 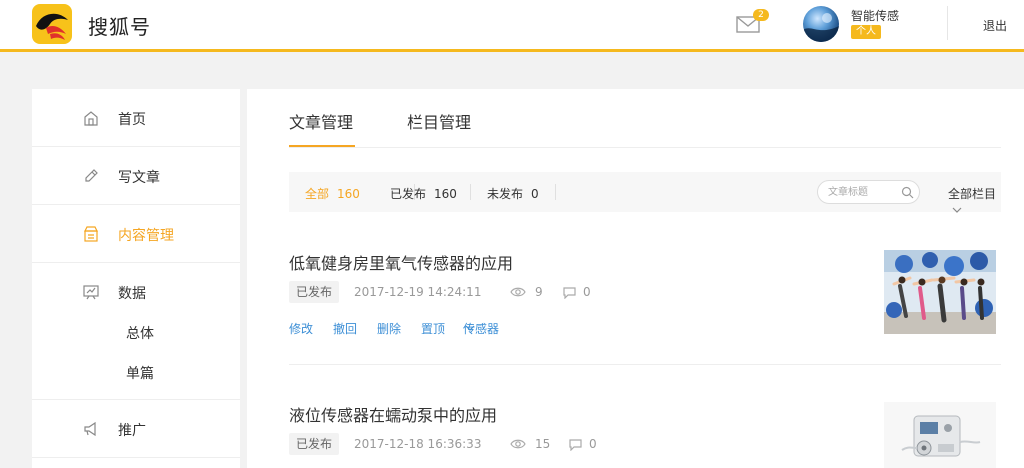 I want to click on search-icon, so click(x=907, y=192).